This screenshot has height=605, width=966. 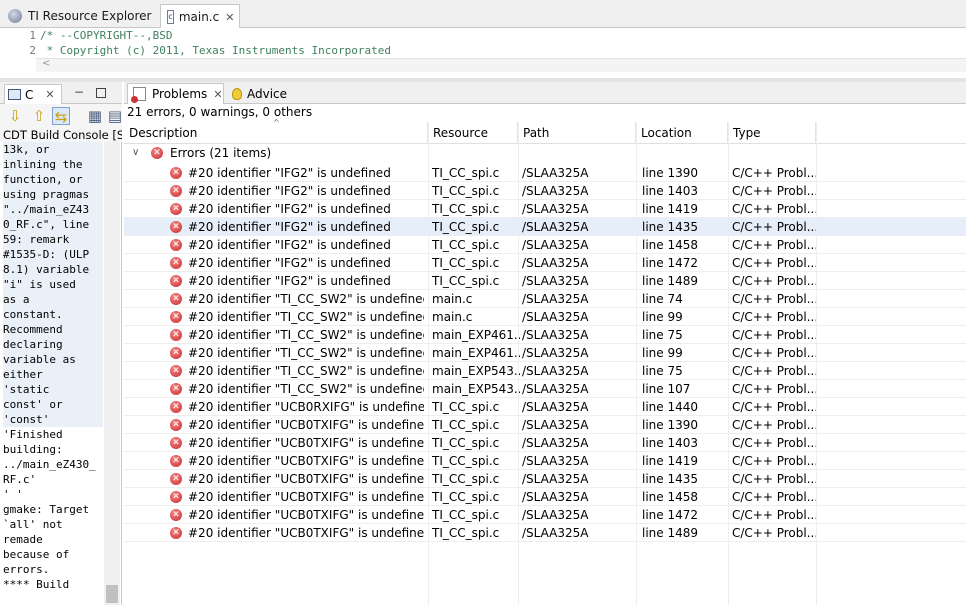 I want to click on cell-description: #20 identifier "IFG2" is undefined, so click(x=289, y=245).